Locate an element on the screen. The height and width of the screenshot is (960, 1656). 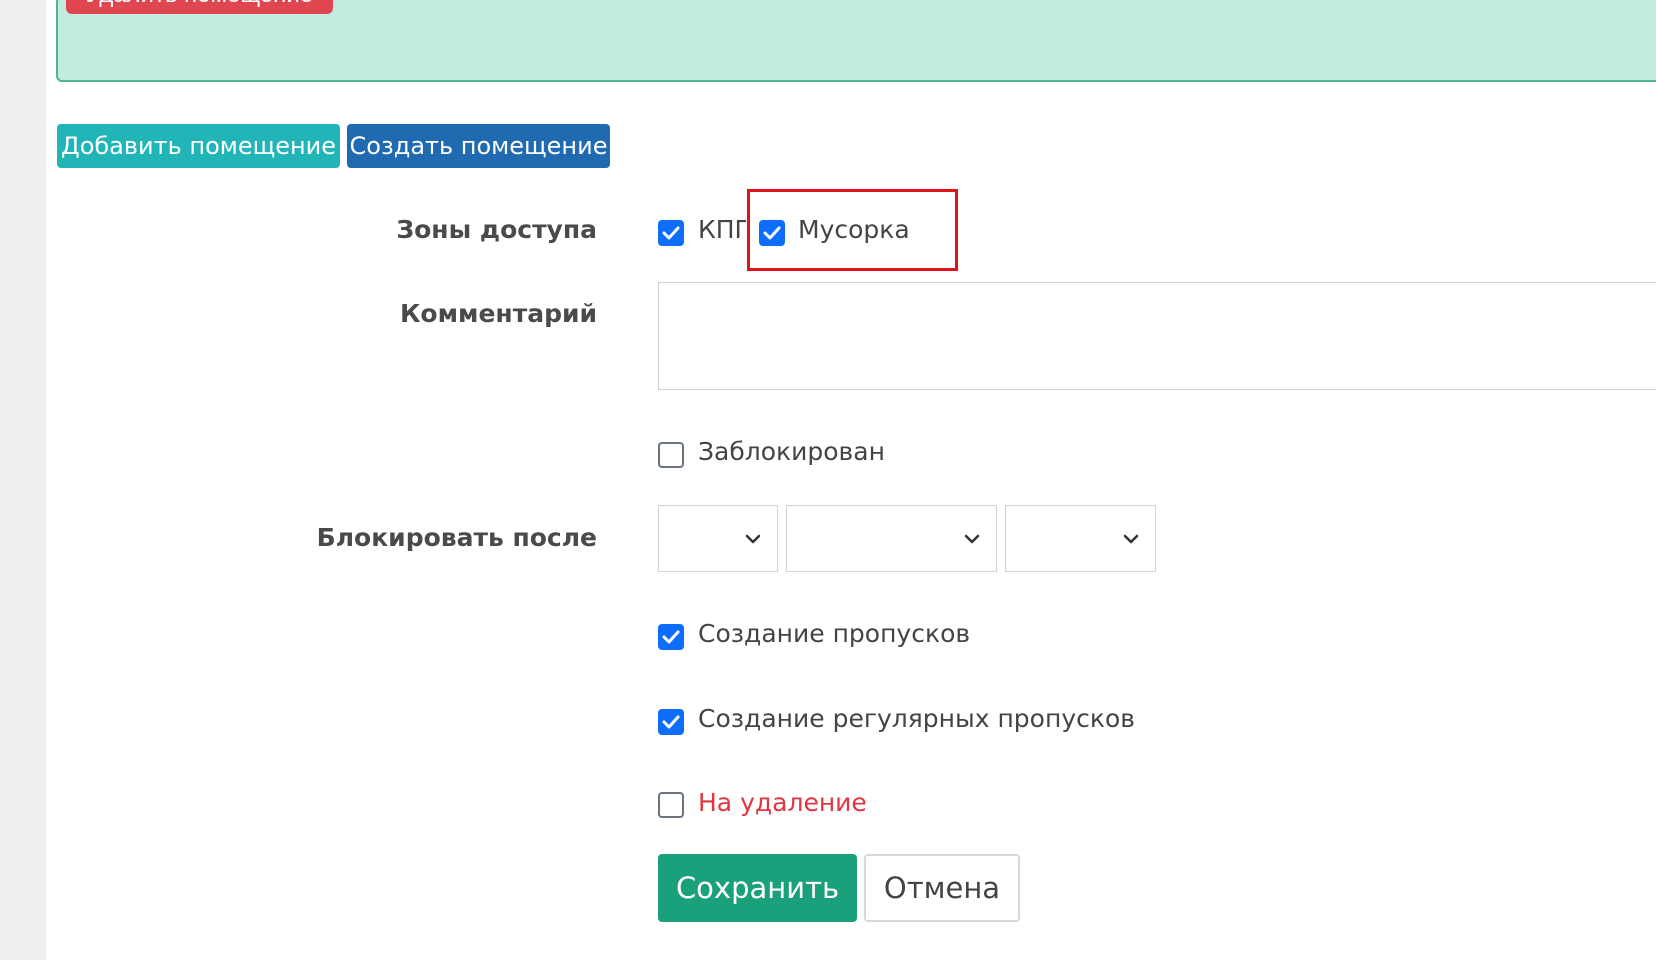
delete-room-button: Удалить помещение is located at coordinates (199, 7).